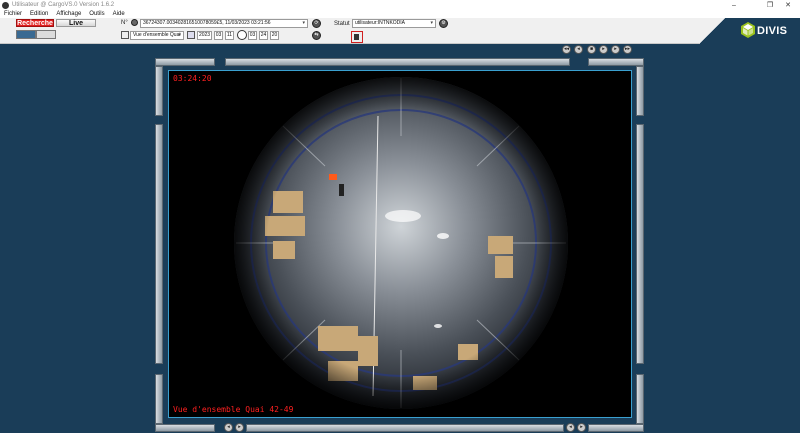 The image size is (800, 433). I want to click on frame-bottom-right-bar, so click(616, 428).